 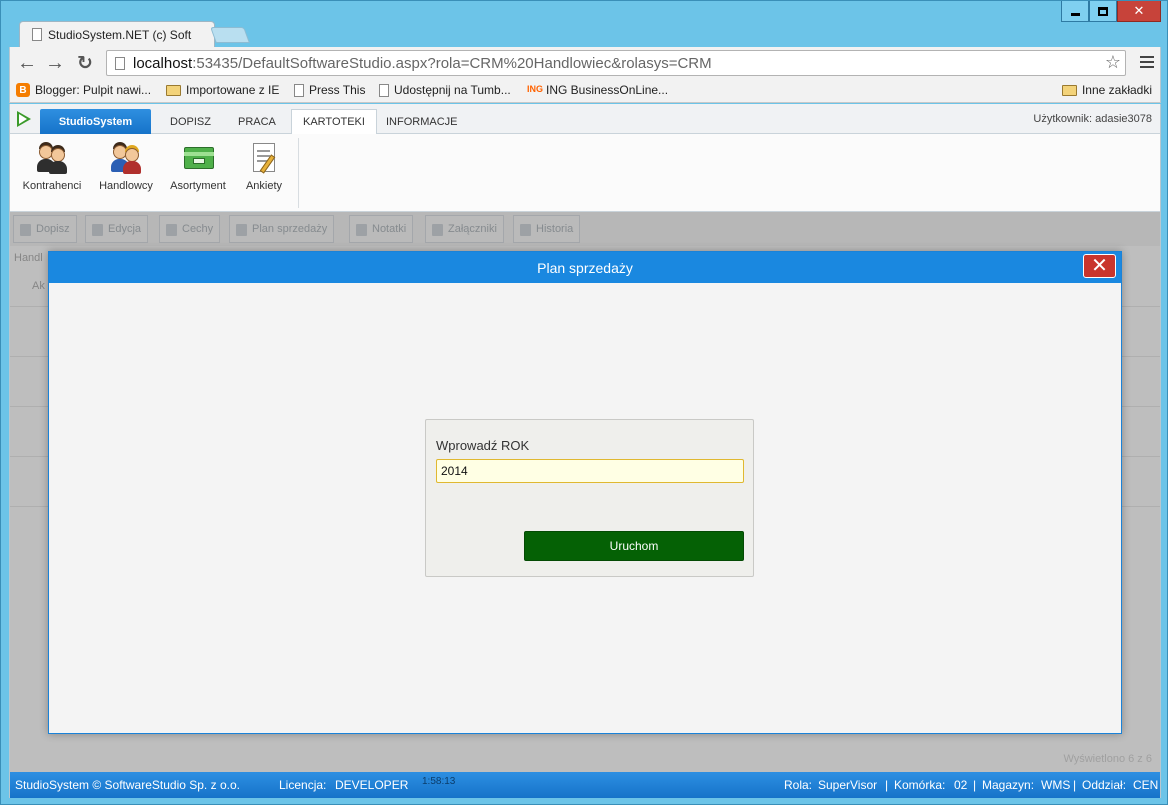 What do you see at coordinates (55, 63) in the screenshot?
I see `forward-icon: →` at bounding box center [55, 63].